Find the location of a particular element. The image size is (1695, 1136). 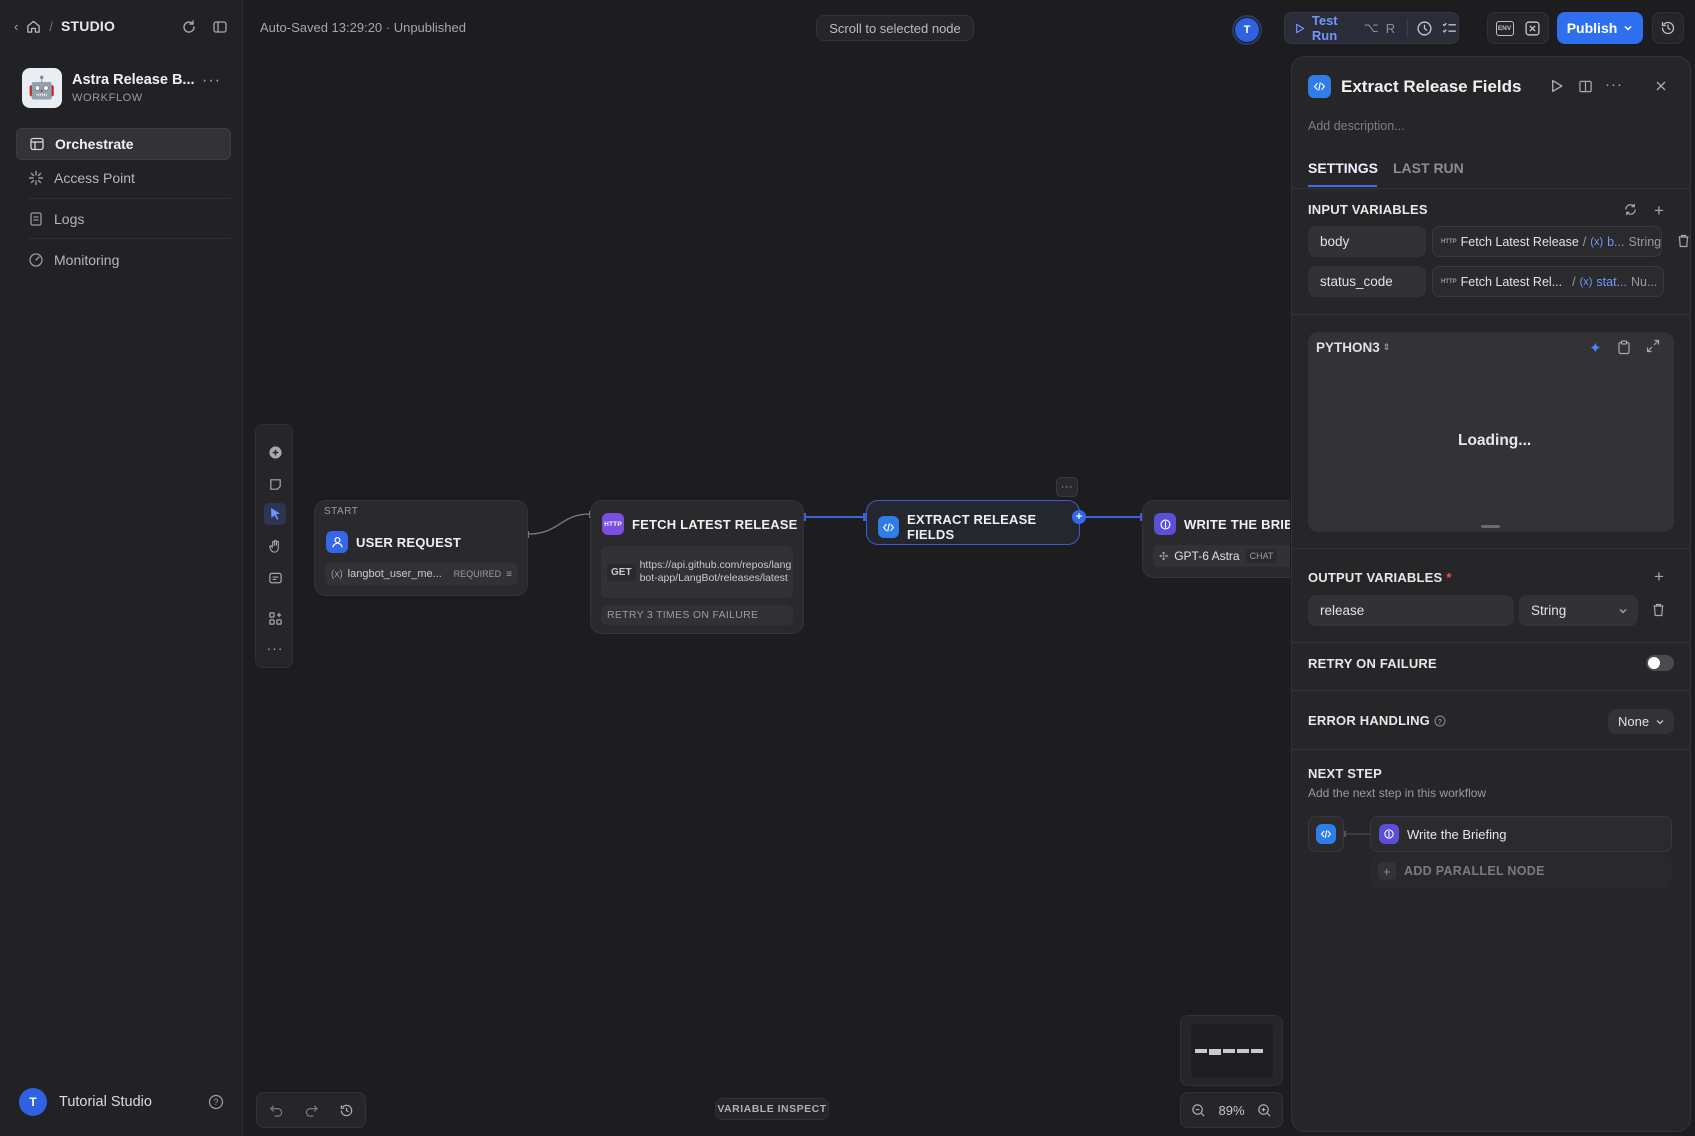

shortcut-key: R is located at coordinates (1390, 28).